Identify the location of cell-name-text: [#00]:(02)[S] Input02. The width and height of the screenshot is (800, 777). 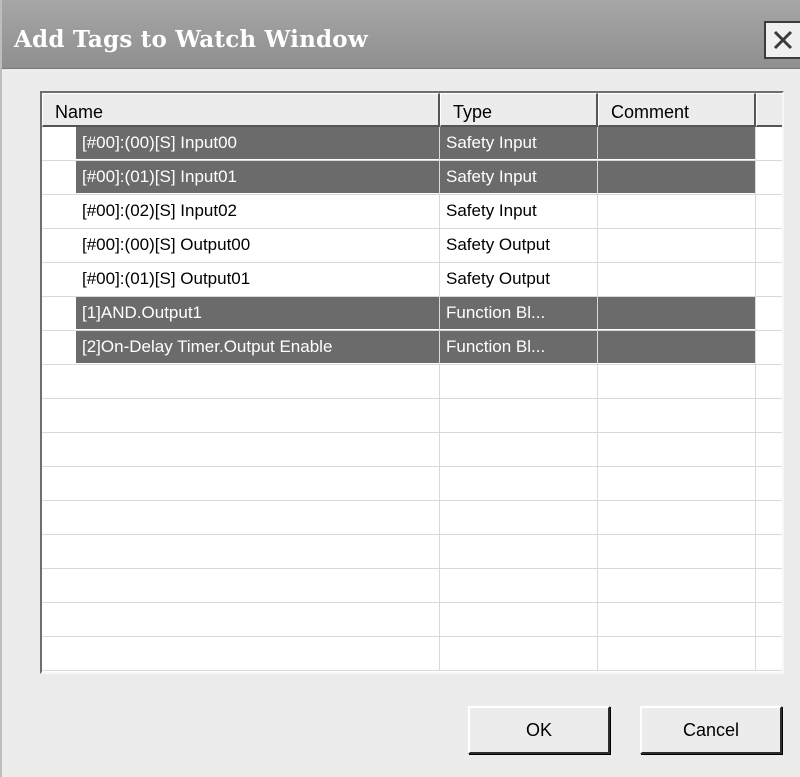
(159, 210).